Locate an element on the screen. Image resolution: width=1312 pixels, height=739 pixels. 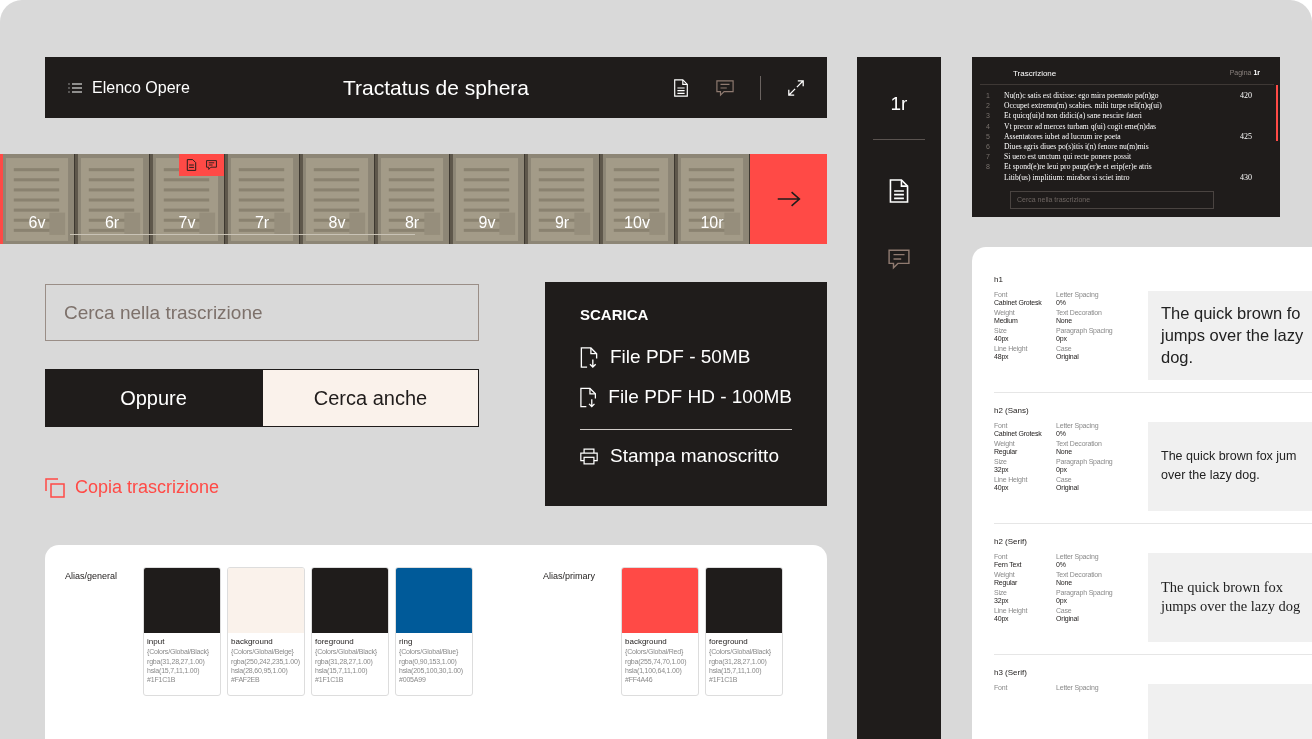
page-indicator: 1r is located at coordinates (899, 104).